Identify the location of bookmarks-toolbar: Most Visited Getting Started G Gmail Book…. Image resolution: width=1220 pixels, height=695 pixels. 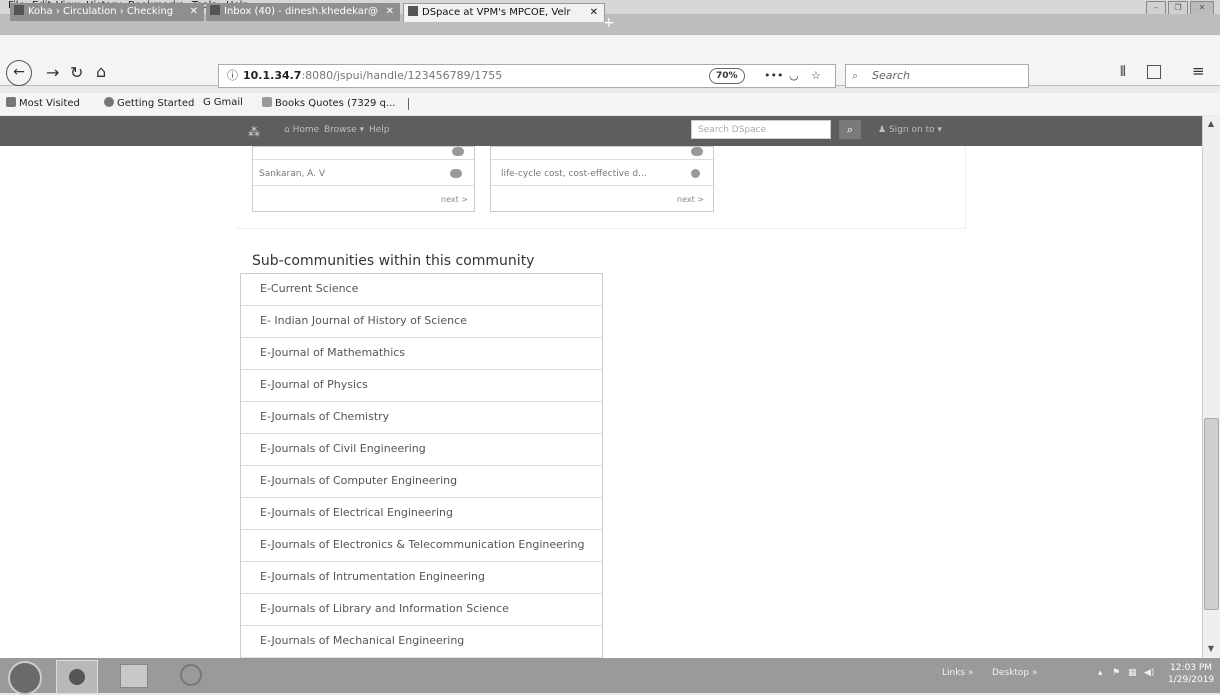
(610, 104).